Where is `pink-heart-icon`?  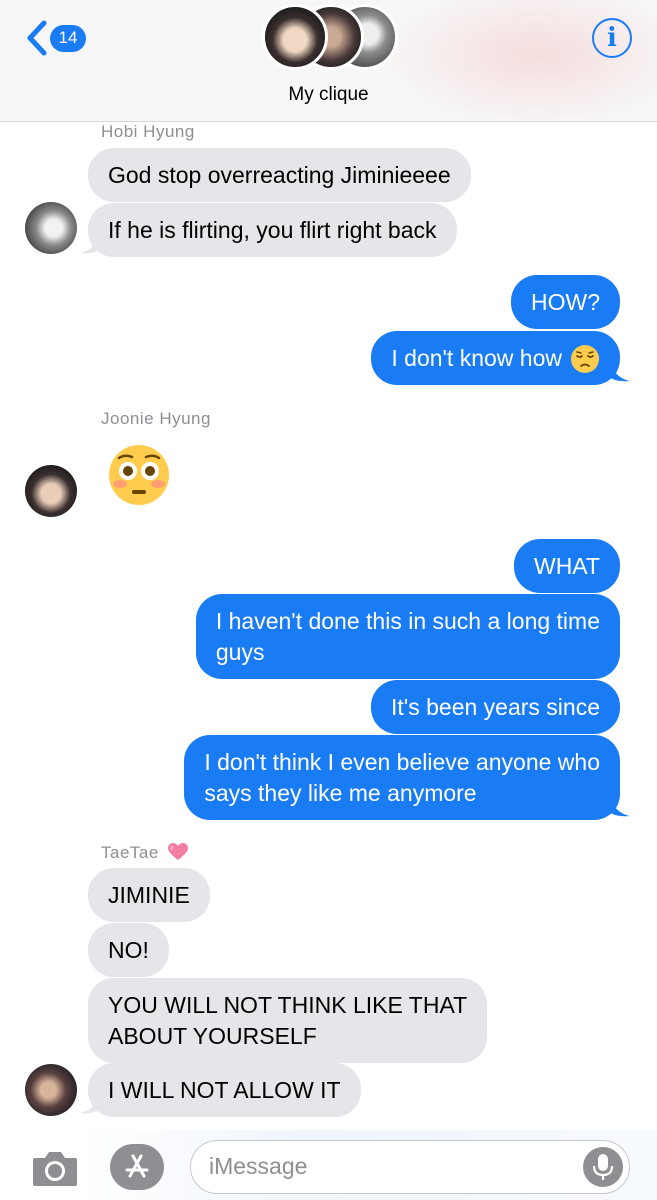
pink-heart-icon is located at coordinates (178, 851).